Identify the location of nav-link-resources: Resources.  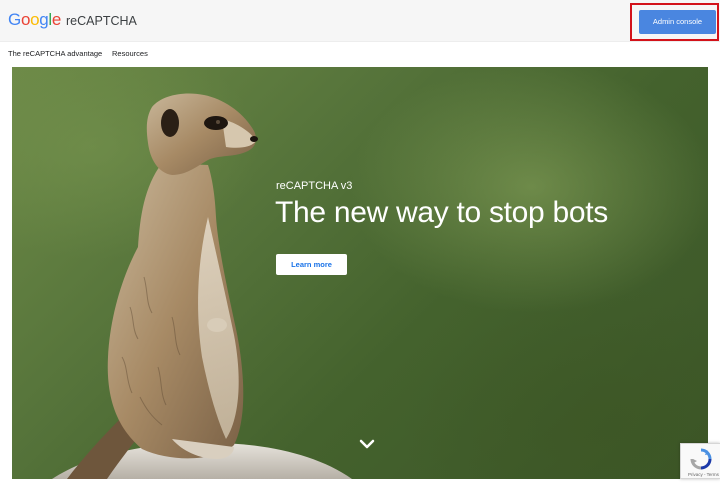
(130, 53).